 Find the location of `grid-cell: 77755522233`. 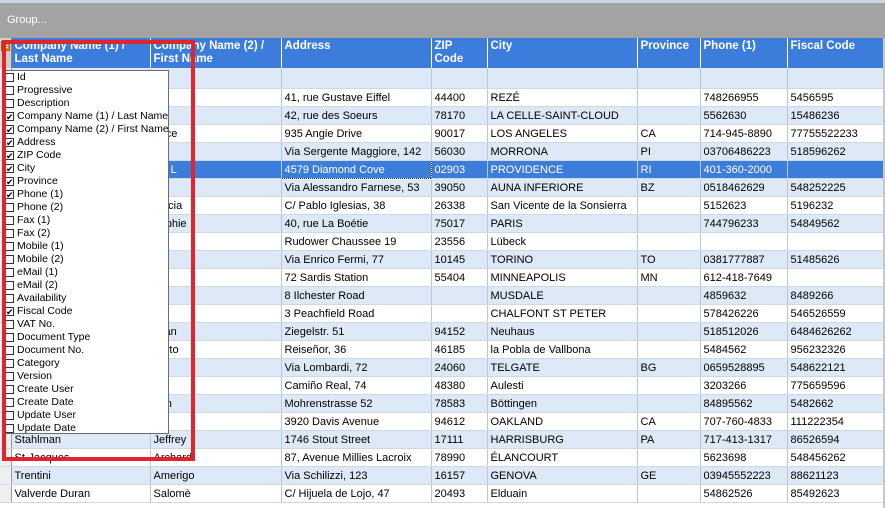

grid-cell: 77755522233 is located at coordinates (836, 133).